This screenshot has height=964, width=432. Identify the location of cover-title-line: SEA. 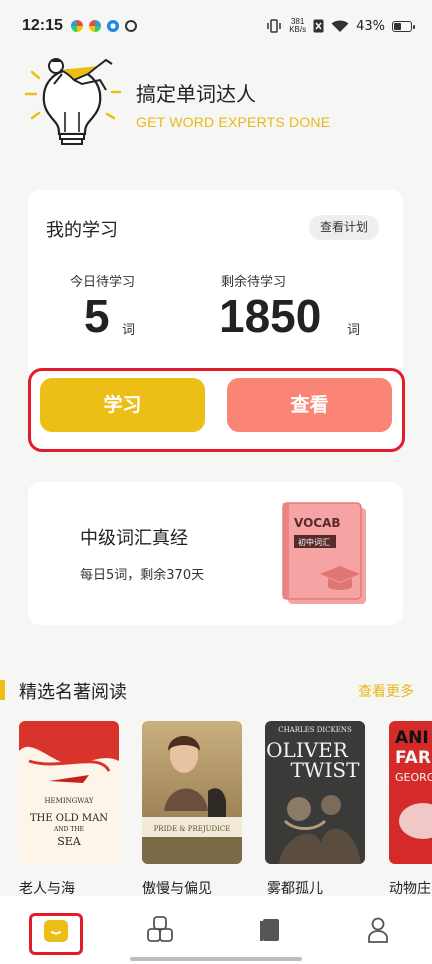
(69, 841).